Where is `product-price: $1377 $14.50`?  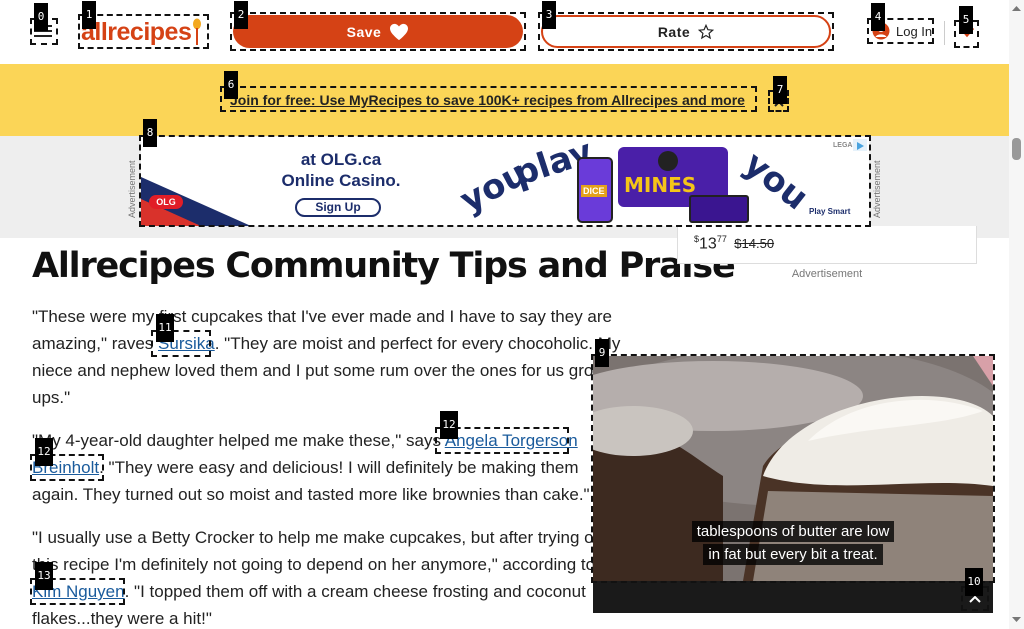 product-price: $1377 $14.50 is located at coordinates (734, 243).